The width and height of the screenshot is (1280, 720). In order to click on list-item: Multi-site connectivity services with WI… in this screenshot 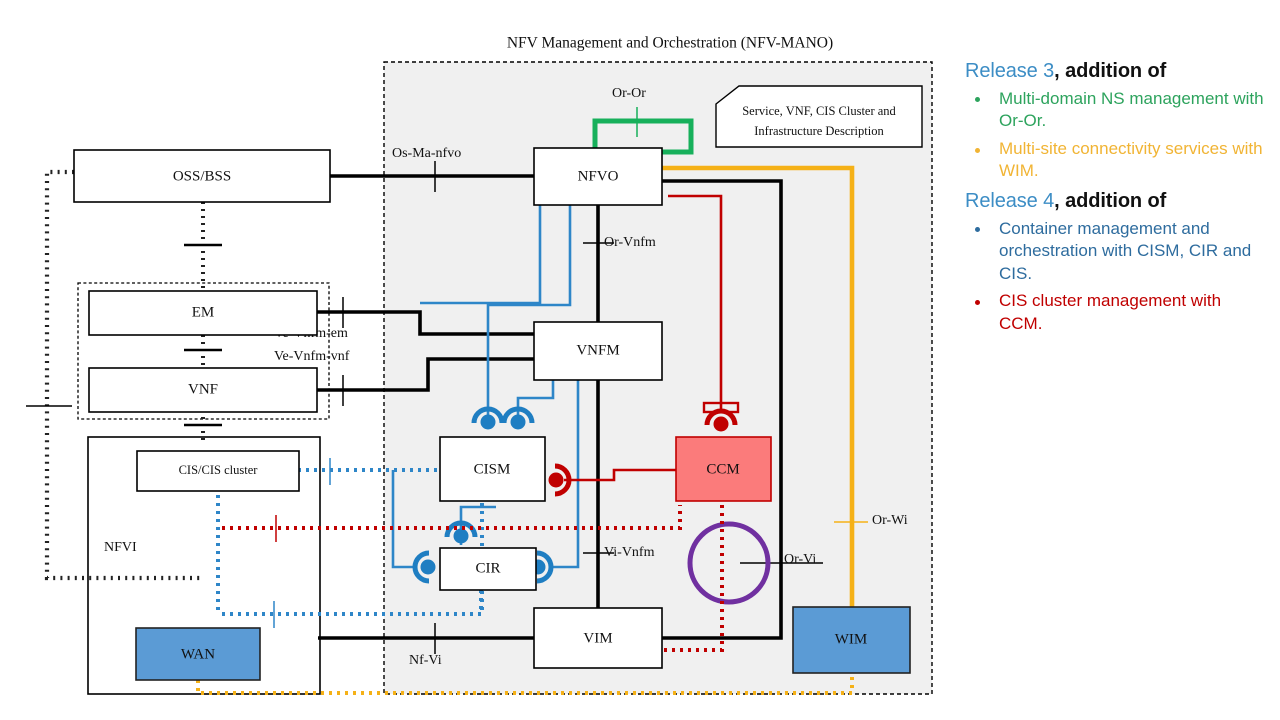, I will do `click(1115, 160)`.